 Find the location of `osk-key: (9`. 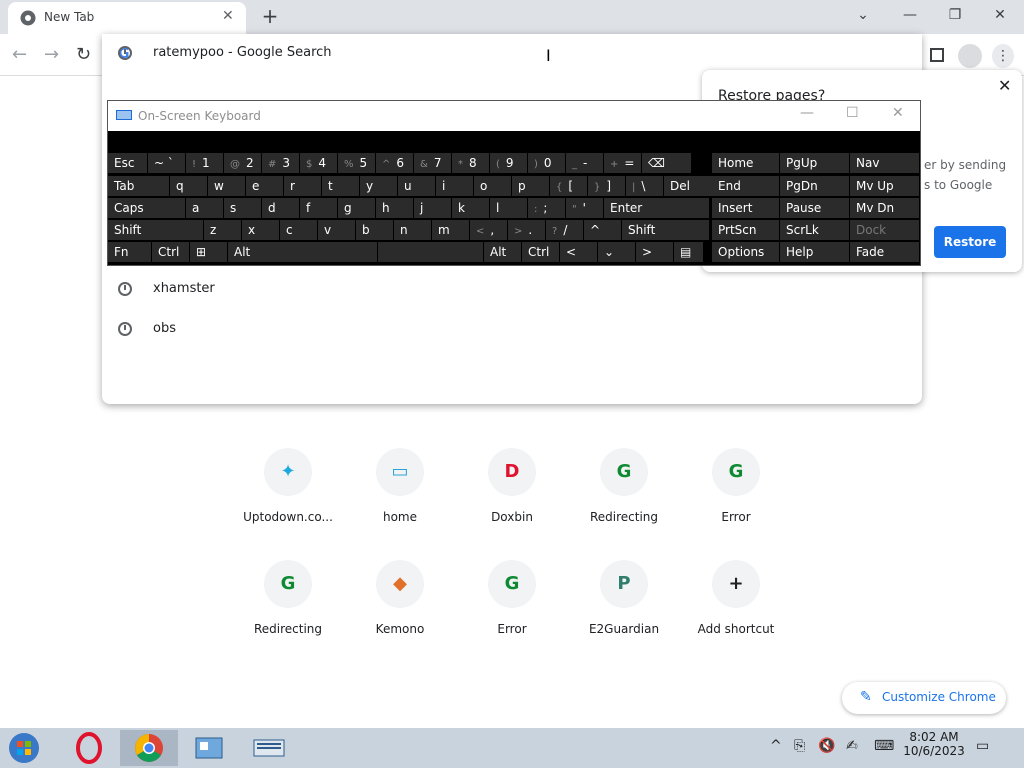

osk-key: (9 is located at coordinates (509, 163).